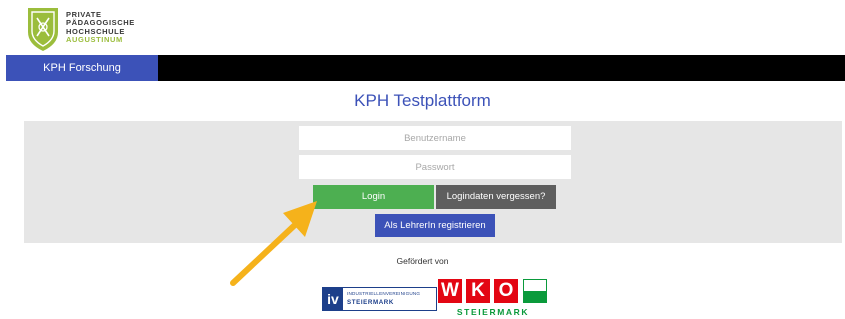  I want to click on login-button: Login, so click(373, 197).